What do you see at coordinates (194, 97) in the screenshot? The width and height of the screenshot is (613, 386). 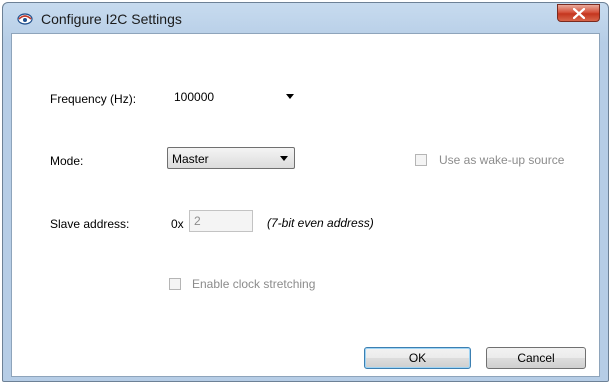 I see `frequency-value: 100000` at bounding box center [194, 97].